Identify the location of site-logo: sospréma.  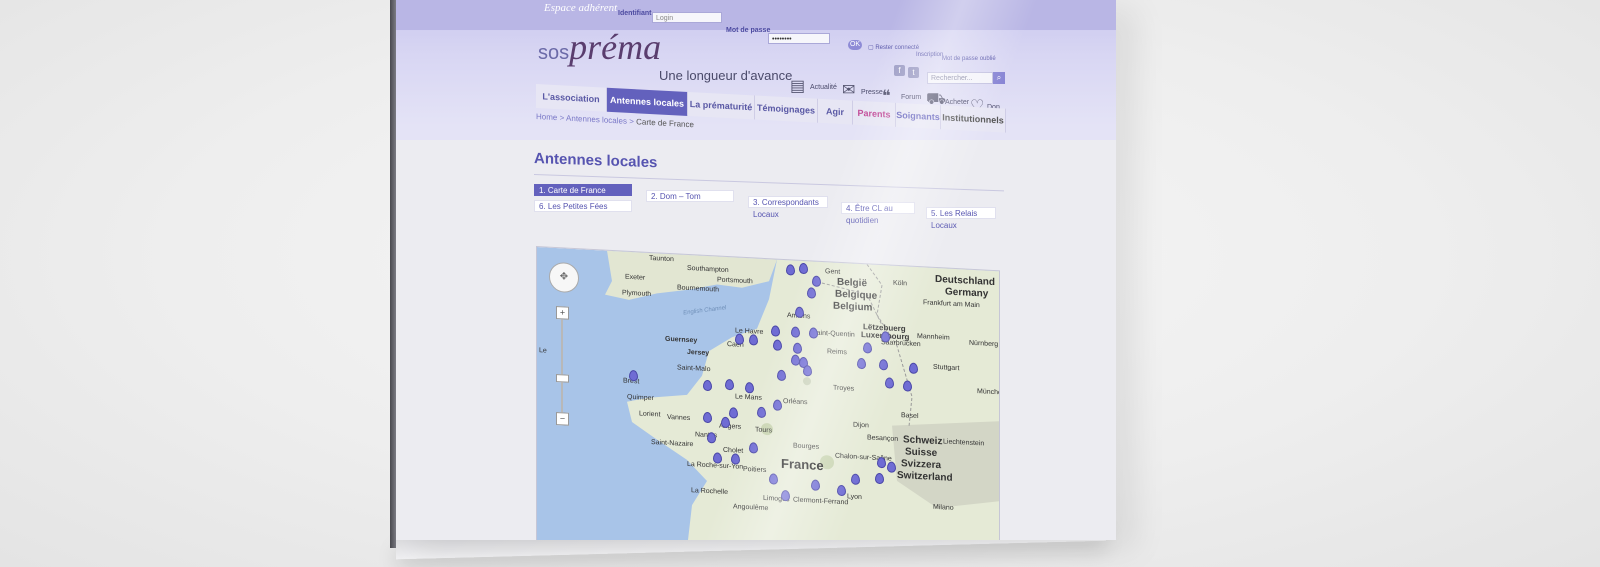
(599, 47).